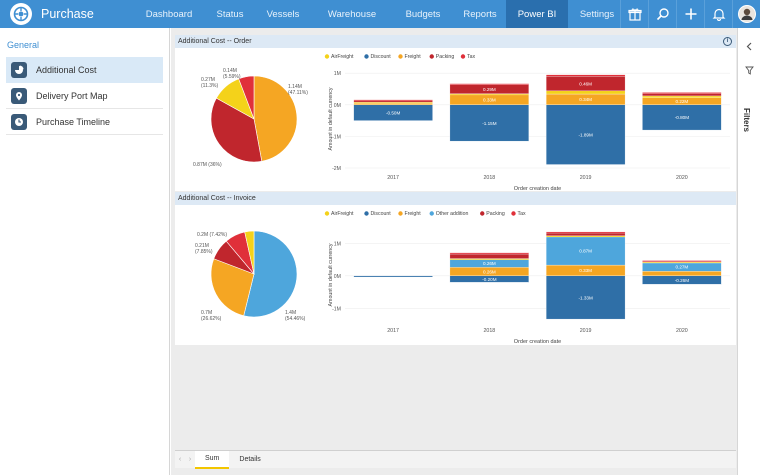 Image resolution: width=760 pixels, height=475 pixels. What do you see at coordinates (662, 14) in the screenshot?
I see `search-icon` at bounding box center [662, 14].